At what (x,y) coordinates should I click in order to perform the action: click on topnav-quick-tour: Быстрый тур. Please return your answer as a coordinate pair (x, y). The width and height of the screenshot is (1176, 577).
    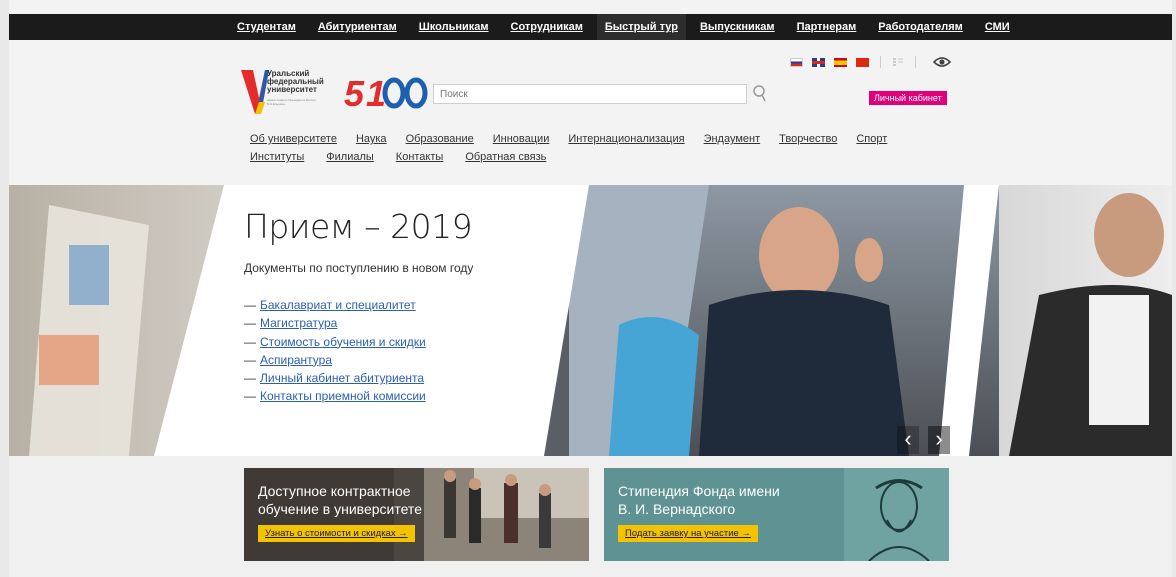
    Looking at the image, I should click on (641, 27).